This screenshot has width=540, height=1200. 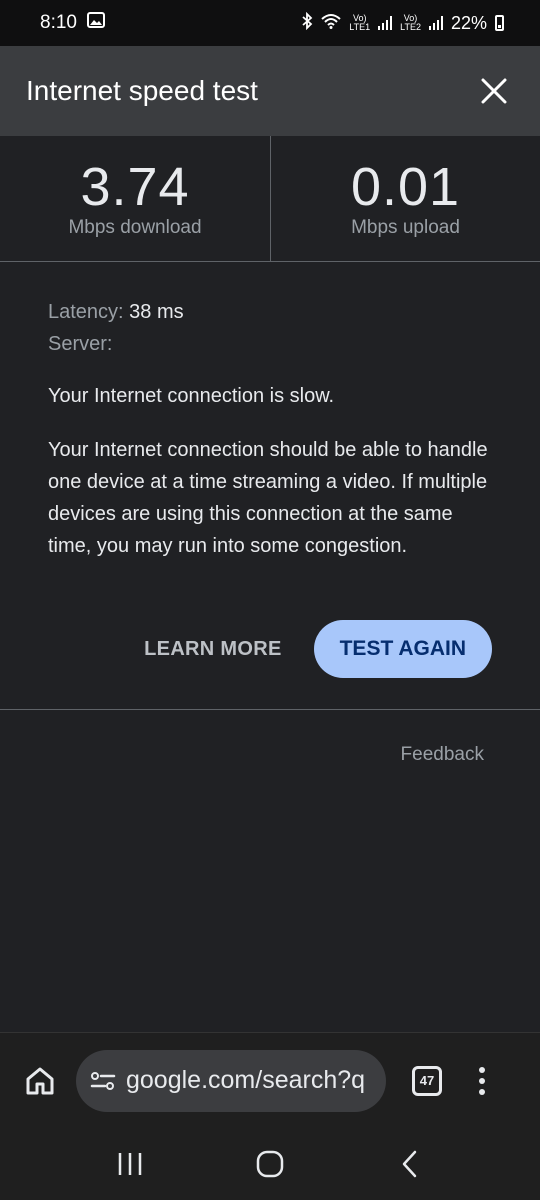 I want to click on back-icon, so click(x=409, y=1164).